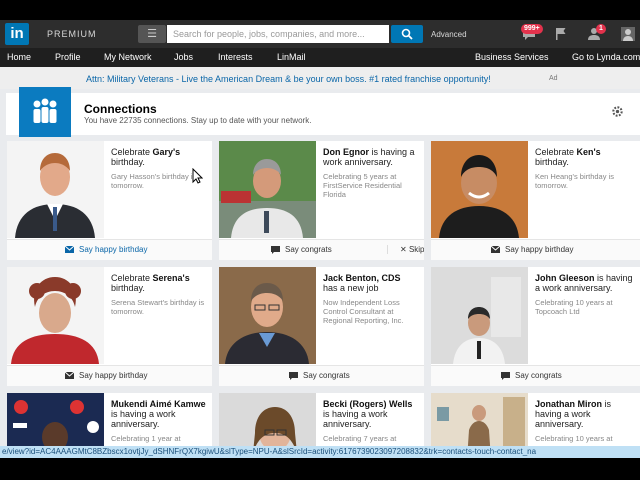  I want to click on top-bar: in PREMIUM ☰ Advanced, so click(320, 34).